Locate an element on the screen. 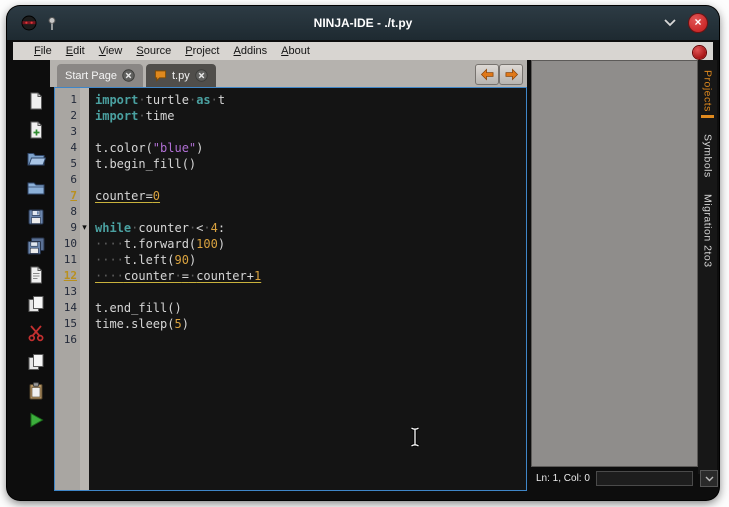  code-line: ····counter·=·counter+1 is located at coordinates (310, 276).